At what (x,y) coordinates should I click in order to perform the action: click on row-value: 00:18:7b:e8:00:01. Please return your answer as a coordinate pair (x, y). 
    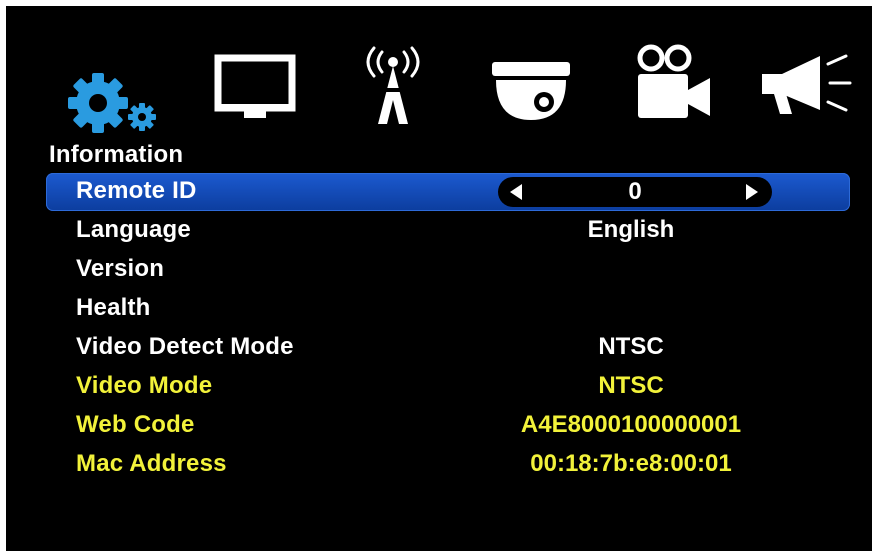
    Looking at the image, I should click on (631, 463).